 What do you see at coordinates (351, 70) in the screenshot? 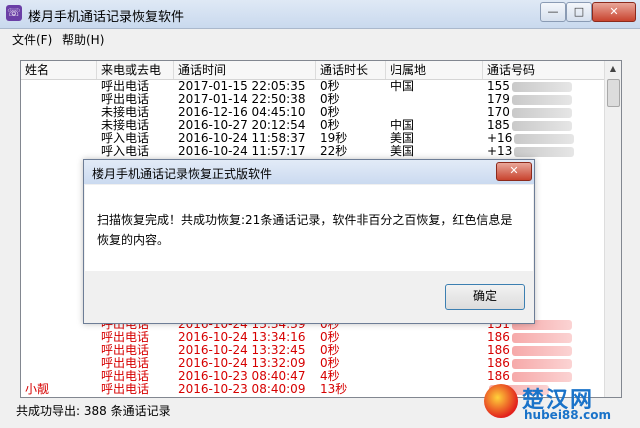
I see `column-header-duration: 通话时长` at bounding box center [351, 70].